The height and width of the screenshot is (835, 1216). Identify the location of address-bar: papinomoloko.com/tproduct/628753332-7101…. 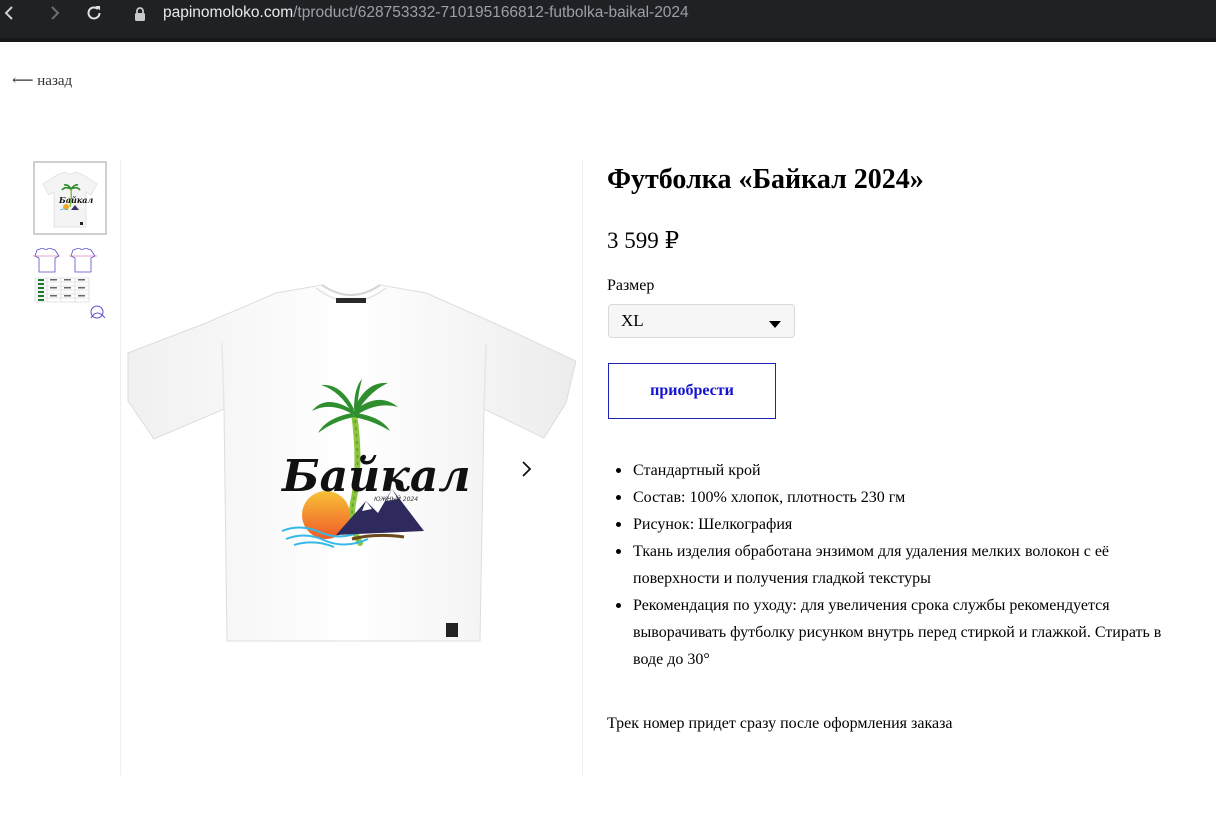
(426, 13).